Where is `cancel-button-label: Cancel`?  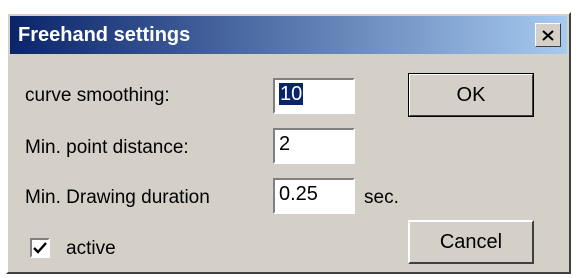
cancel-button-label: Cancel is located at coordinates (471, 241).